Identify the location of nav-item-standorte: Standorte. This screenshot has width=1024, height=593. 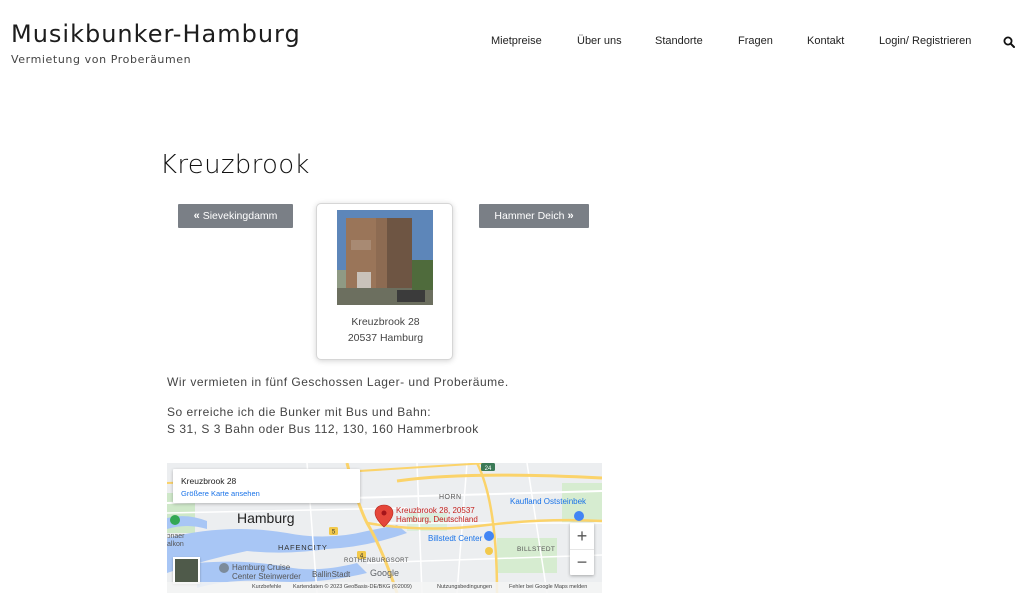
(679, 41).